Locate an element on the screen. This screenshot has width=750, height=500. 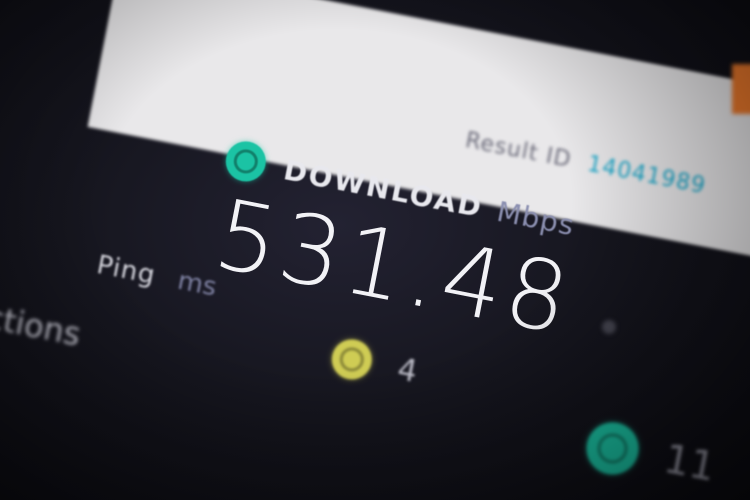
upload-value: 11 is located at coordinates (690, 463).